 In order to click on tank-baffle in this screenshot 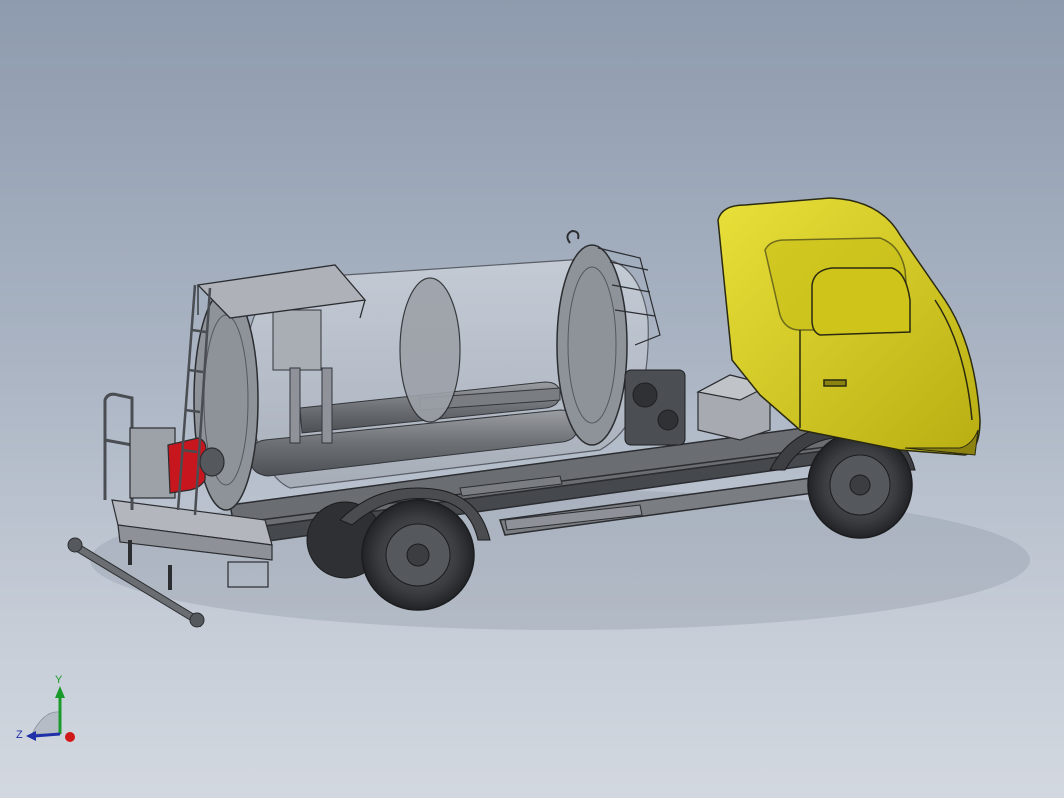, I will do `click(430, 350)`.